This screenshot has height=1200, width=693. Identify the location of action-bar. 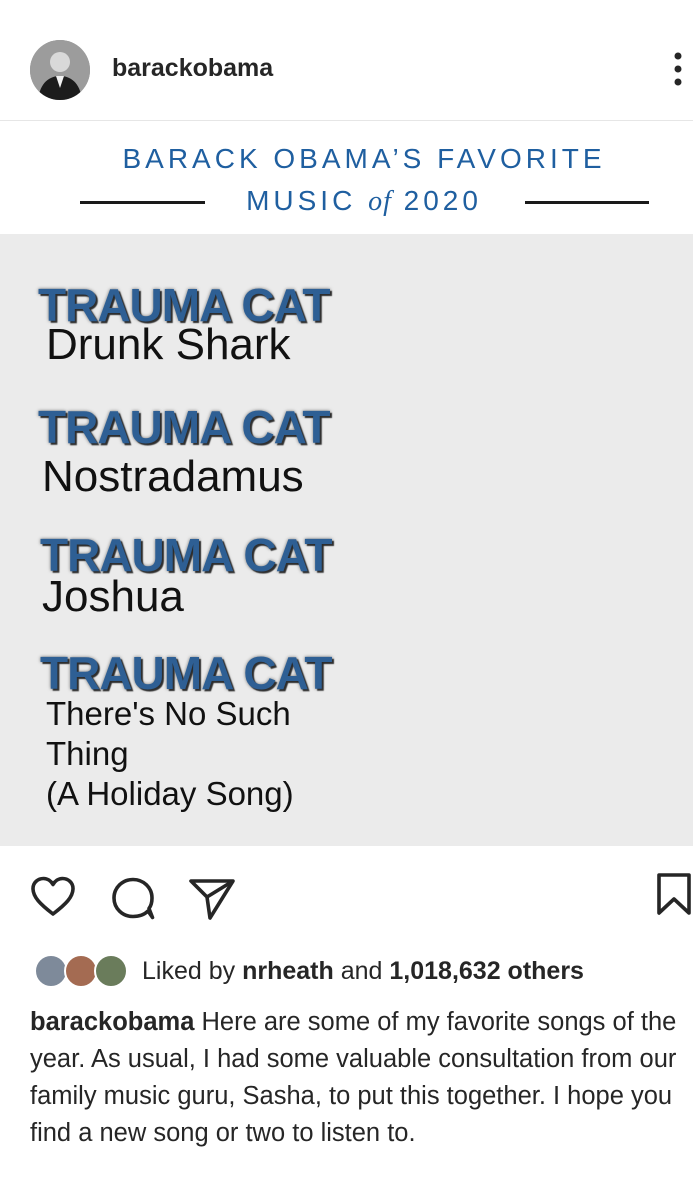
(346, 896).